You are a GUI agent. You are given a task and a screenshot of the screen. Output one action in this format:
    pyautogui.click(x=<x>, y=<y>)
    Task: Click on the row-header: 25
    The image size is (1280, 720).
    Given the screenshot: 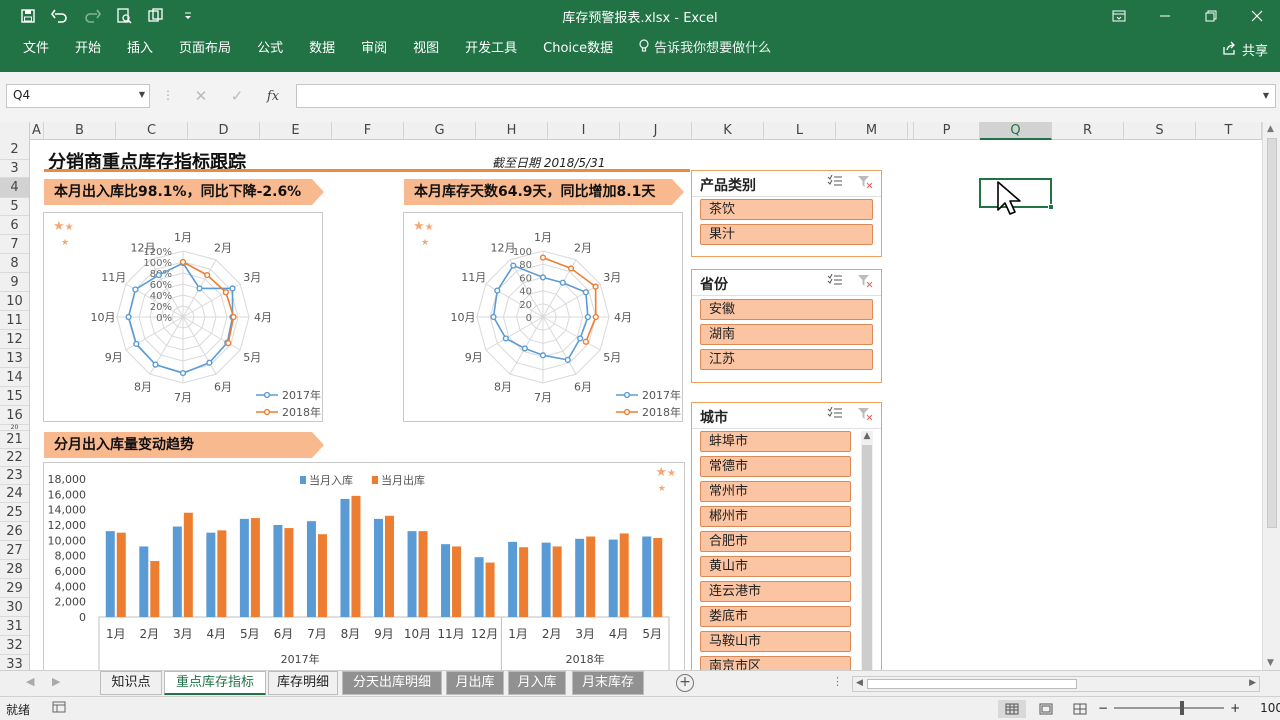 What is the action you would take?
    pyautogui.click(x=14, y=512)
    